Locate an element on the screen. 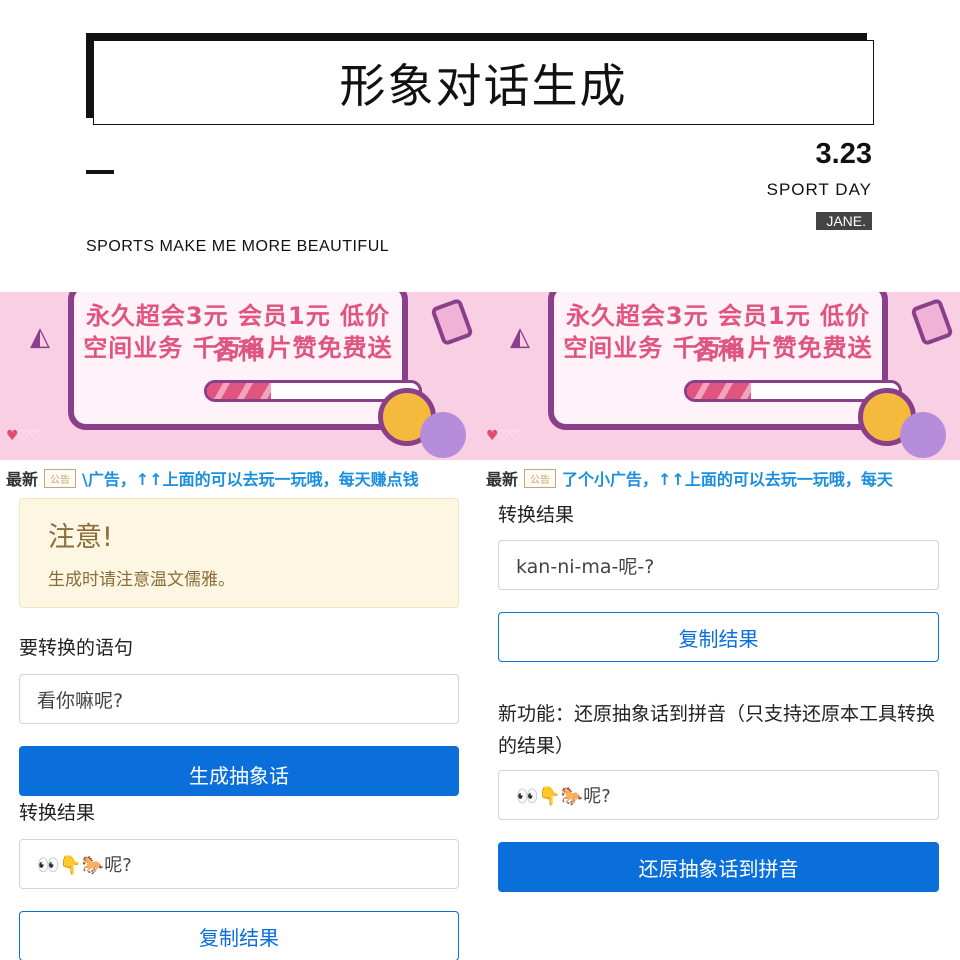 This screenshot has width=960, height=960. page-title: 形象对话生成 is located at coordinates (483, 85).